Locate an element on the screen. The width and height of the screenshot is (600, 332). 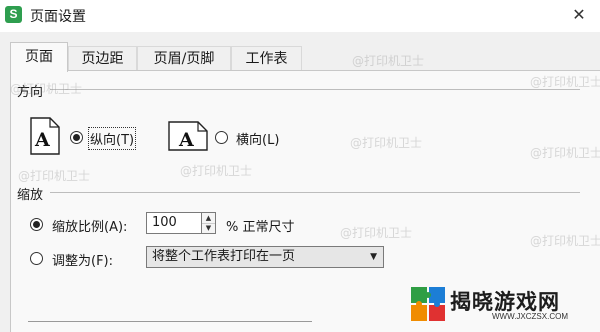
zoom-suffix-label: % 正常尺寸 is located at coordinates (260, 227).